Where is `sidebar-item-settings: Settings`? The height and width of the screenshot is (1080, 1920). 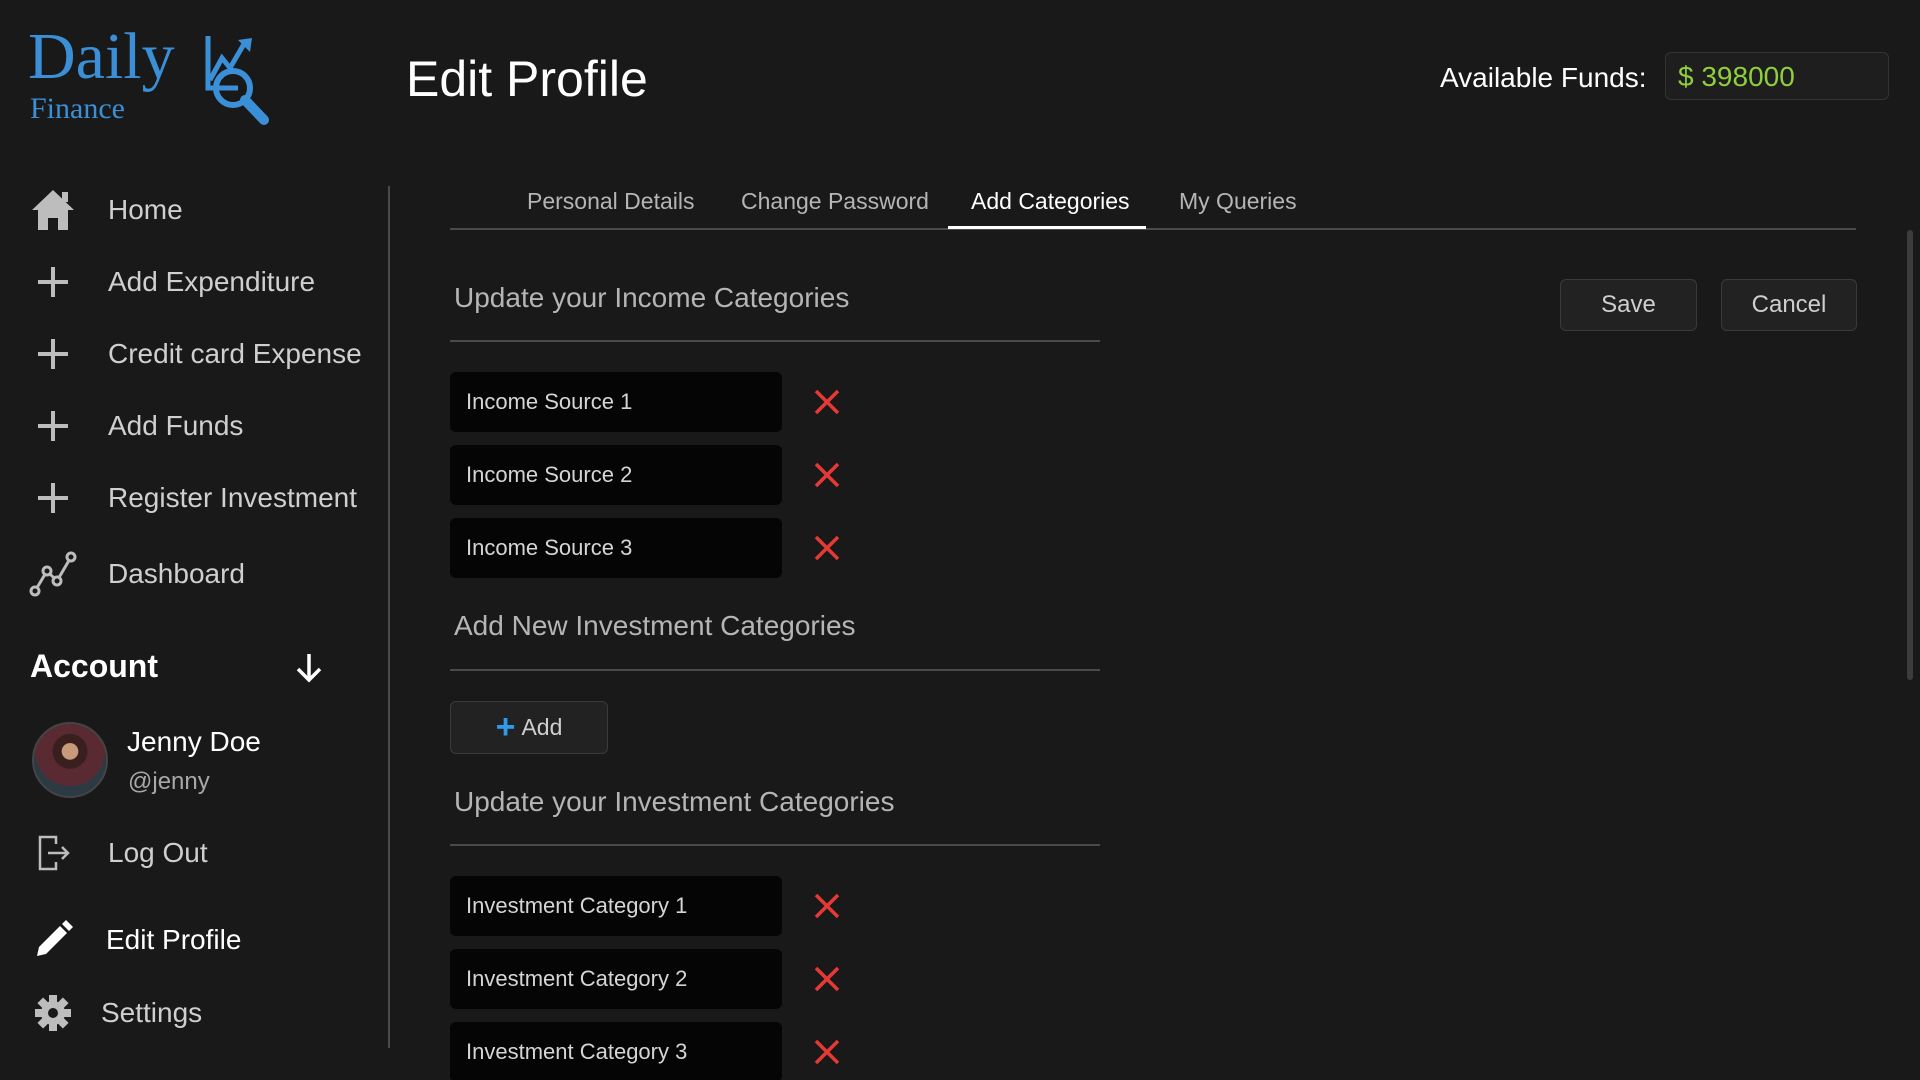
sidebar-item-settings: Settings is located at coordinates (115, 1013).